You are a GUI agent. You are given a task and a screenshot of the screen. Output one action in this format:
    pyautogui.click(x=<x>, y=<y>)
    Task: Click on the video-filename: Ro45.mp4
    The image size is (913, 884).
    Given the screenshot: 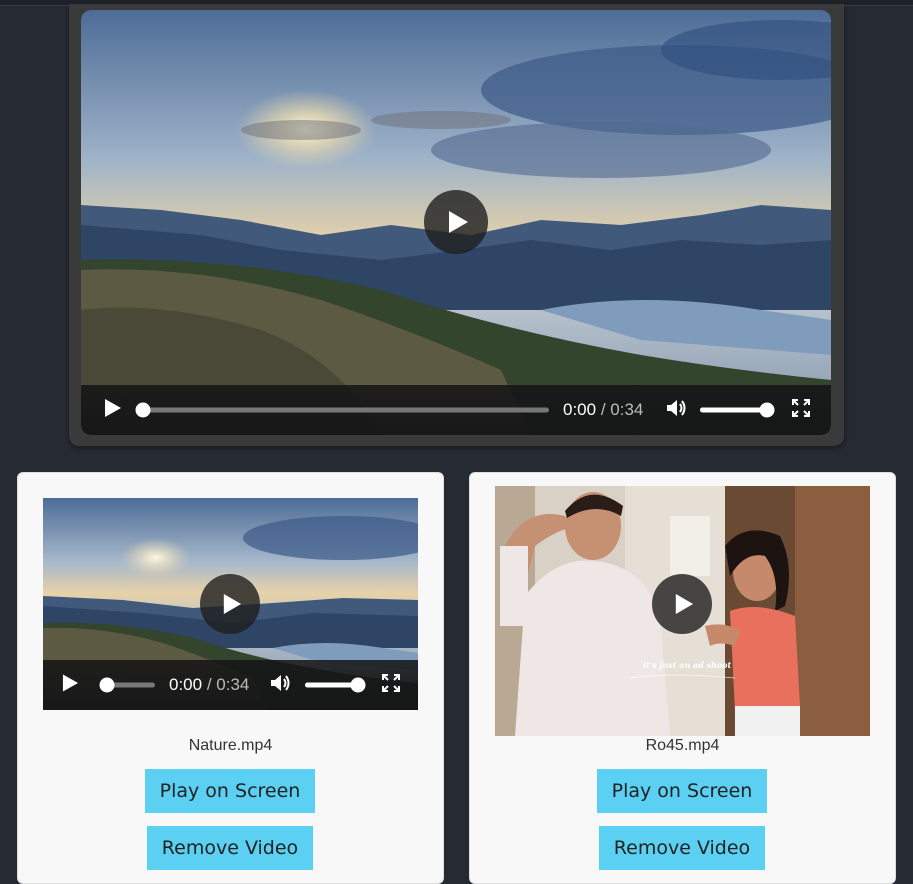 What is the action you would take?
    pyautogui.click(x=682, y=745)
    